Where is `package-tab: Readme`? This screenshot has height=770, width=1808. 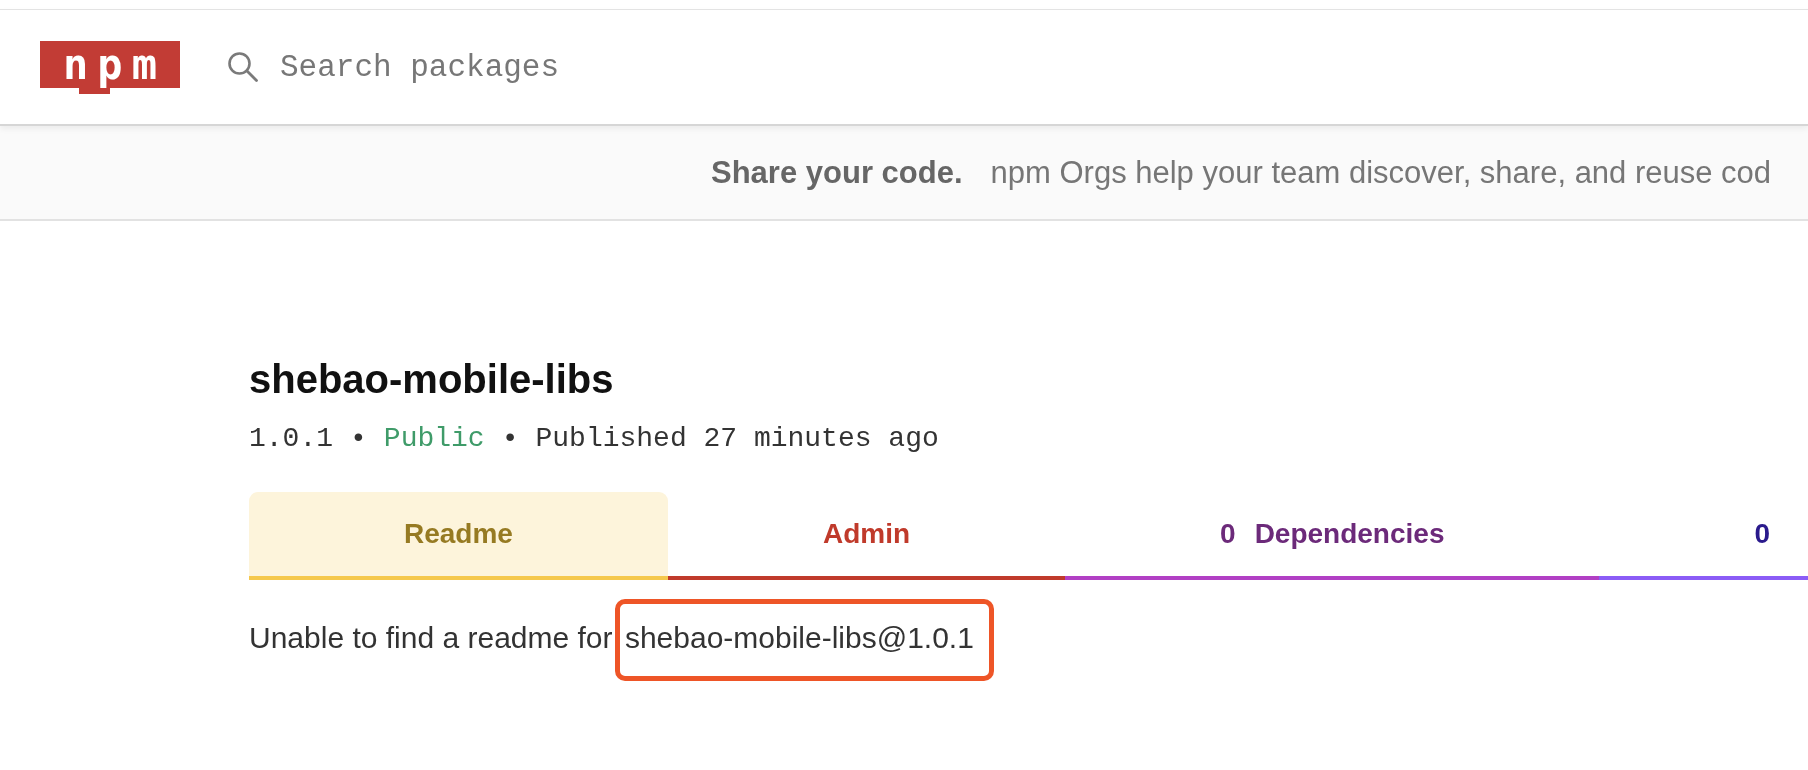
package-tab: Readme is located at coordinates (458, 536).